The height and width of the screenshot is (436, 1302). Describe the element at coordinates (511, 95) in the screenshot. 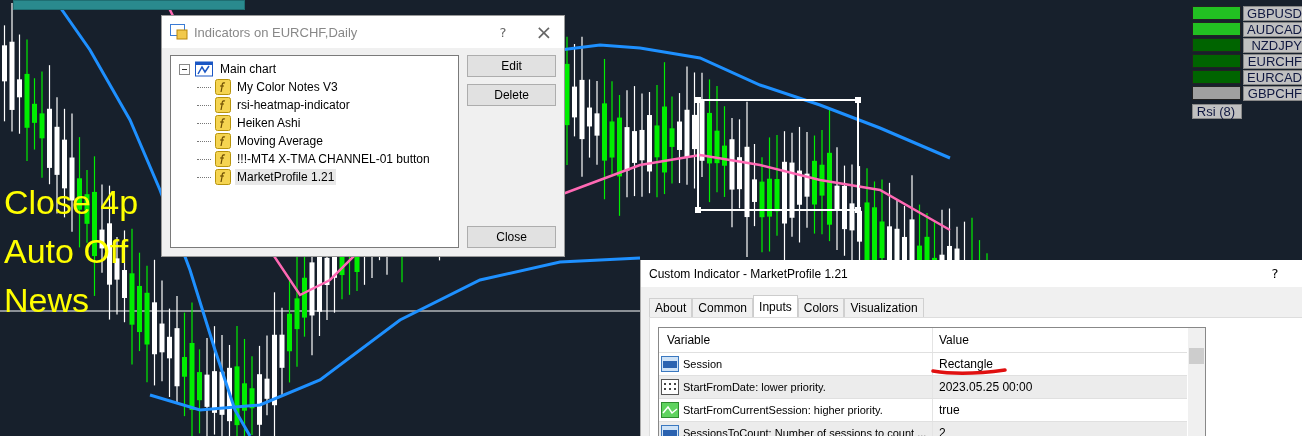

I see `dialog-button: Delete` at that location.